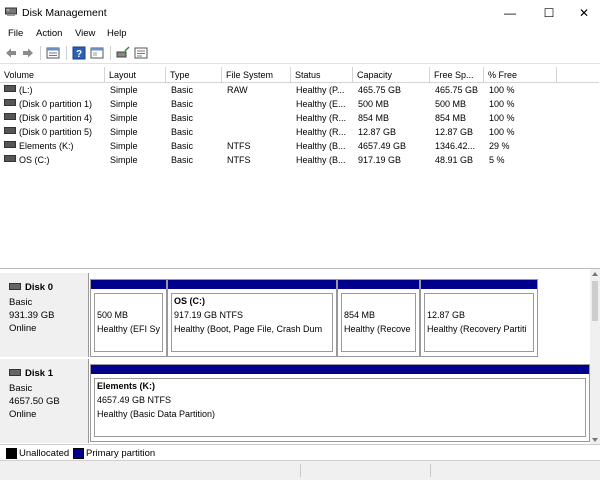 This screenshot has width=600, height=480. I want to click on free-space-cell: 465.75 GB, so click(457, 90).